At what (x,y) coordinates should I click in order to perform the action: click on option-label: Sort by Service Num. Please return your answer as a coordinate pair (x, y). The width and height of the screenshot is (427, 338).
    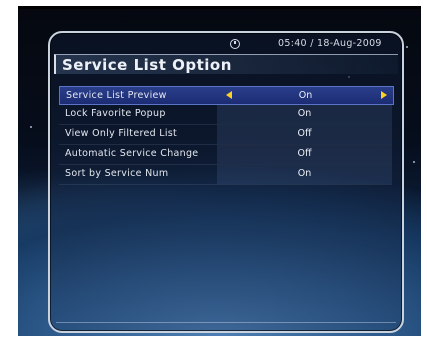
    Looking at the image, I should click on (117, 173).